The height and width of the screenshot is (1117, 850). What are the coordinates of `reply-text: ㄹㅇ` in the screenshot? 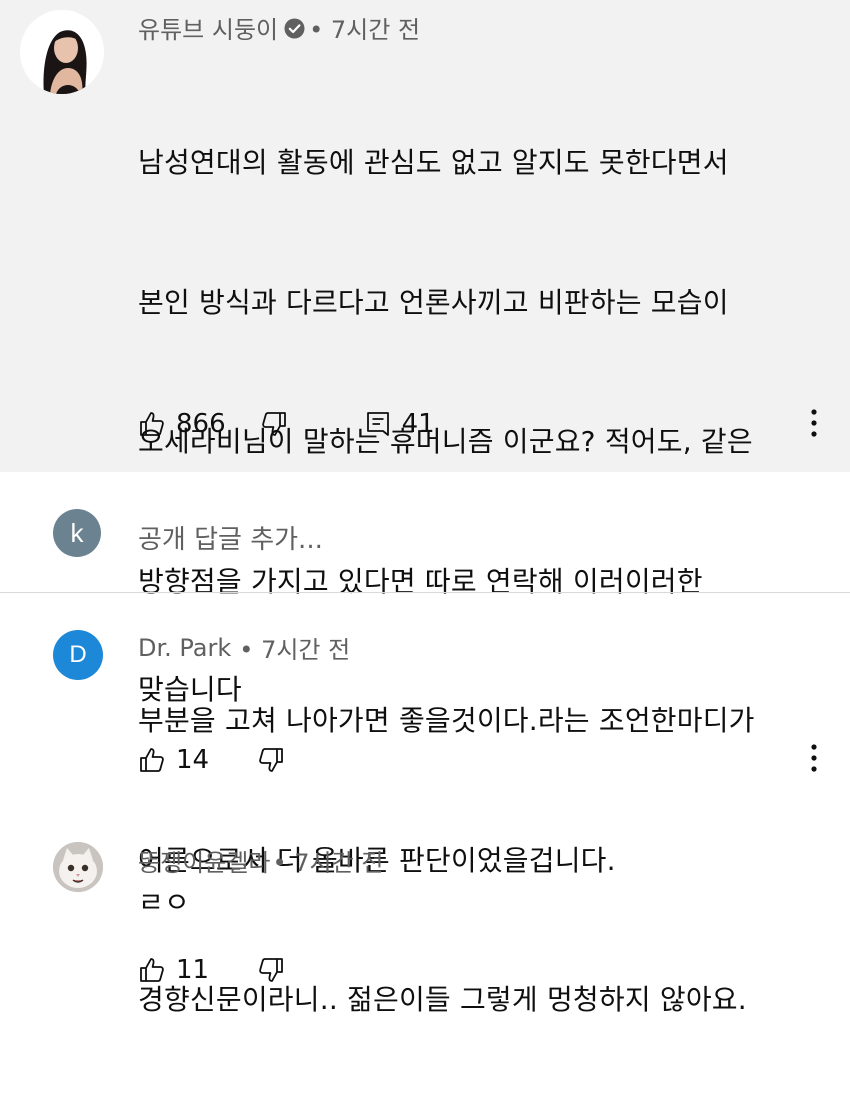 It's located at (164, 902).